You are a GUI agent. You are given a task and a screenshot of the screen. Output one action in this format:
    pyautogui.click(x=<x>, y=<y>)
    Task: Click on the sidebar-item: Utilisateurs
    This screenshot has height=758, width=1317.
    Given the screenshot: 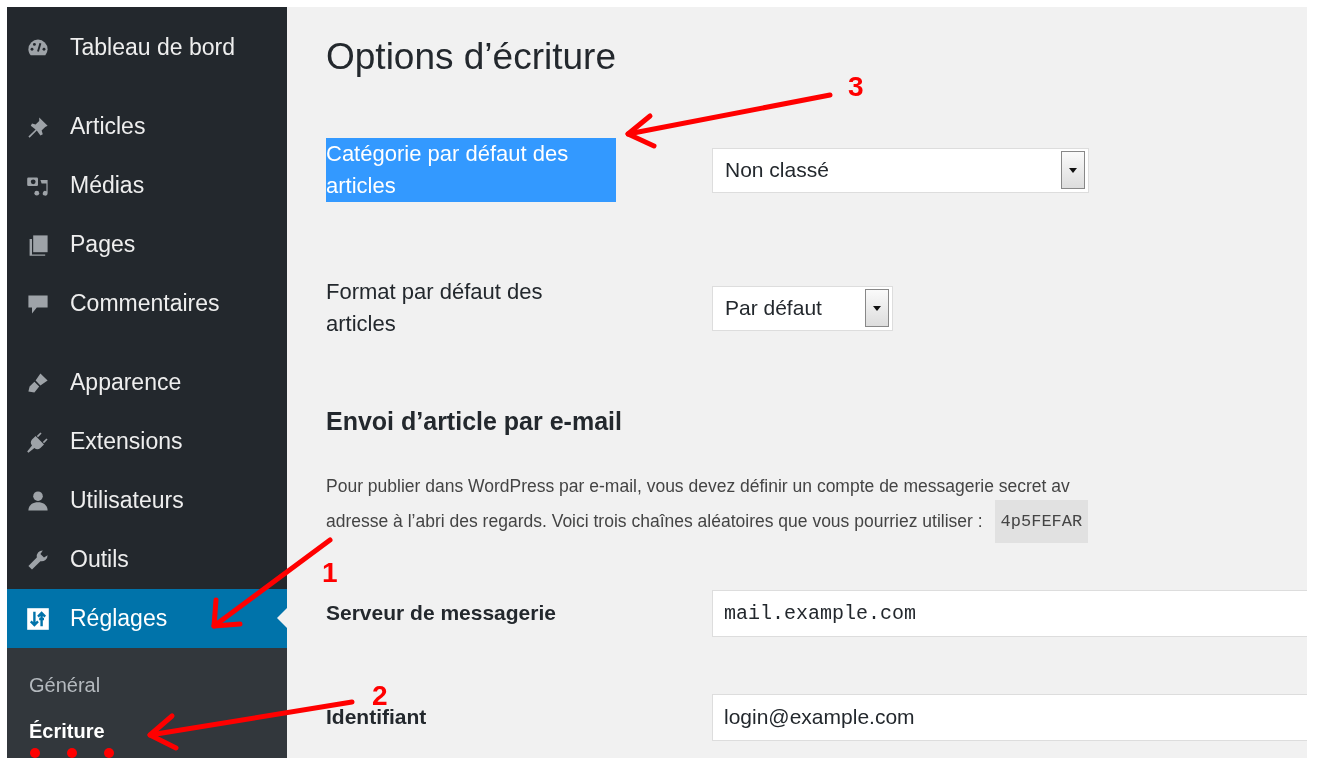 What is the action you would take?
    pyautogui.click(x=147, y=500)
    